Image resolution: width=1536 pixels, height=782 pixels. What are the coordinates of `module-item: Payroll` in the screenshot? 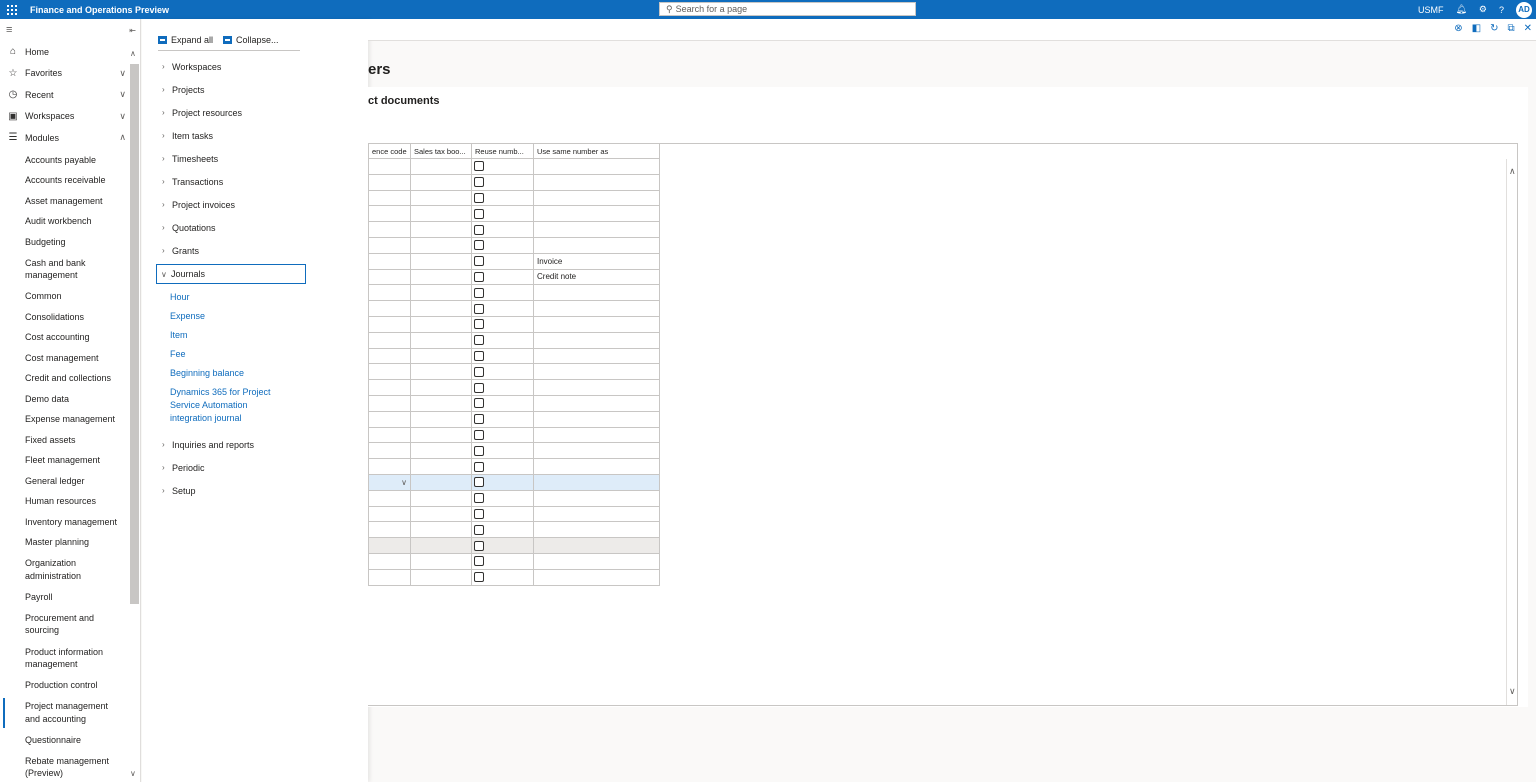 It's located at (64, 597).